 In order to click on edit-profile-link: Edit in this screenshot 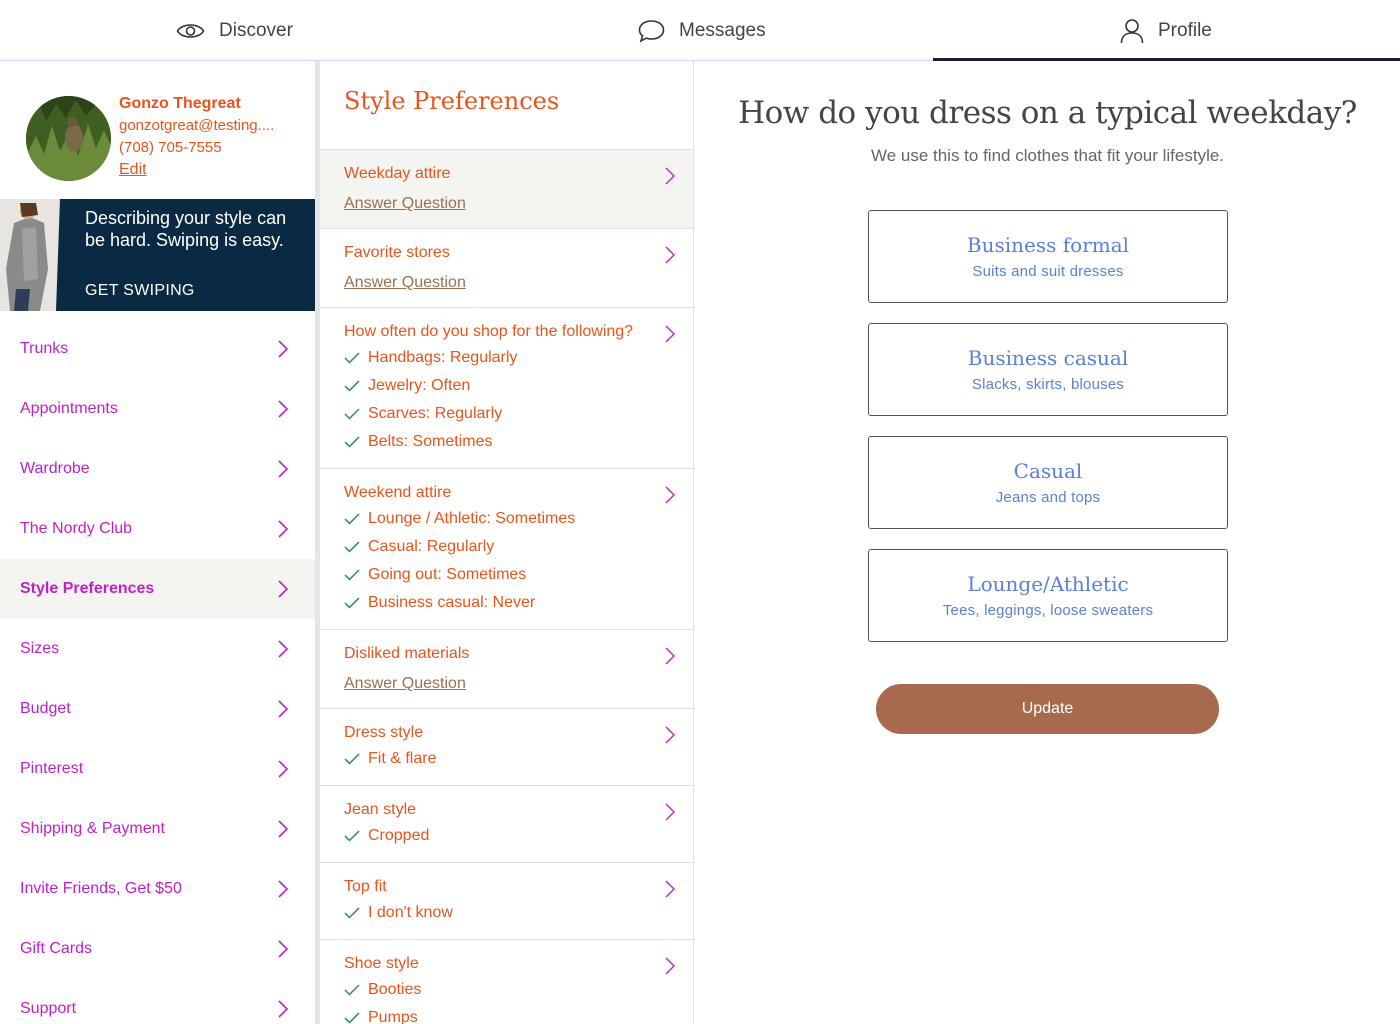, I will do `click(133, 170)`.